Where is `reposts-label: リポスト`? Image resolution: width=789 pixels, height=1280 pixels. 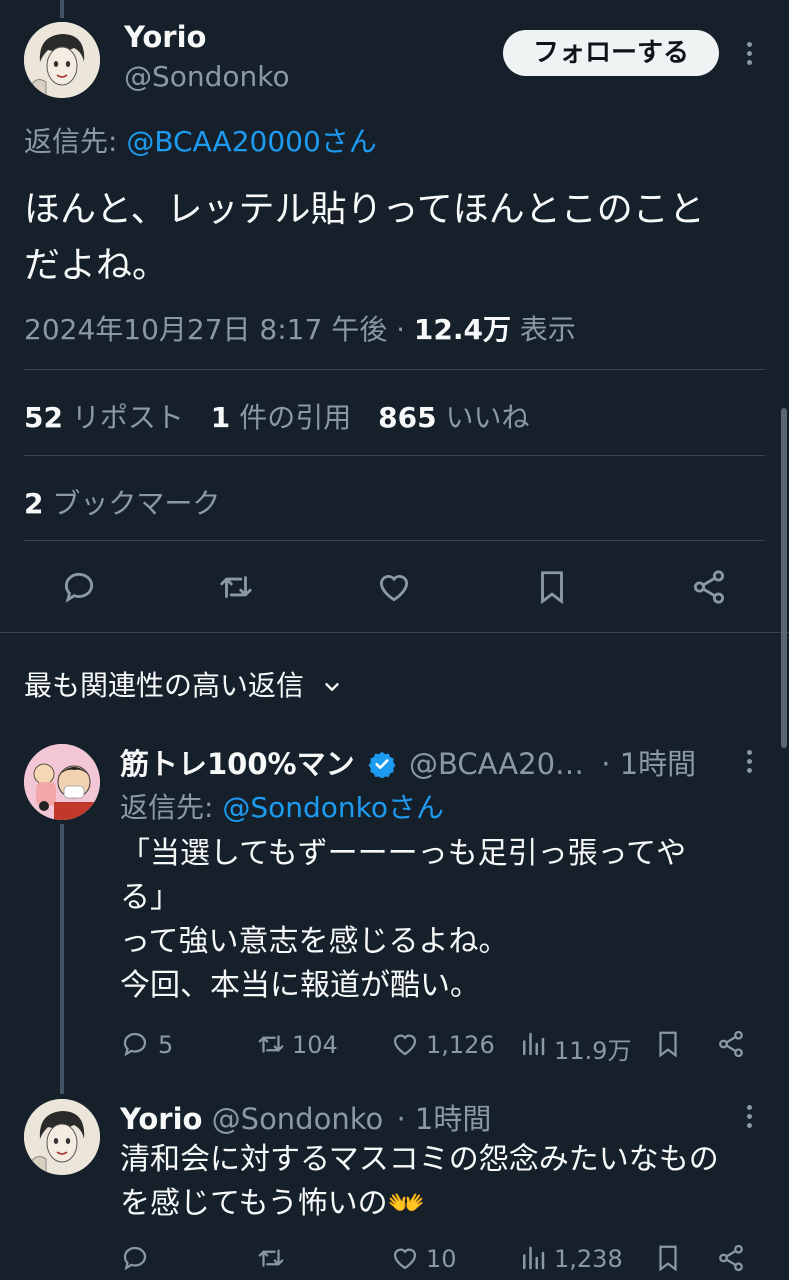
reposts-label: リポスト is located at coordinates (127, 417).